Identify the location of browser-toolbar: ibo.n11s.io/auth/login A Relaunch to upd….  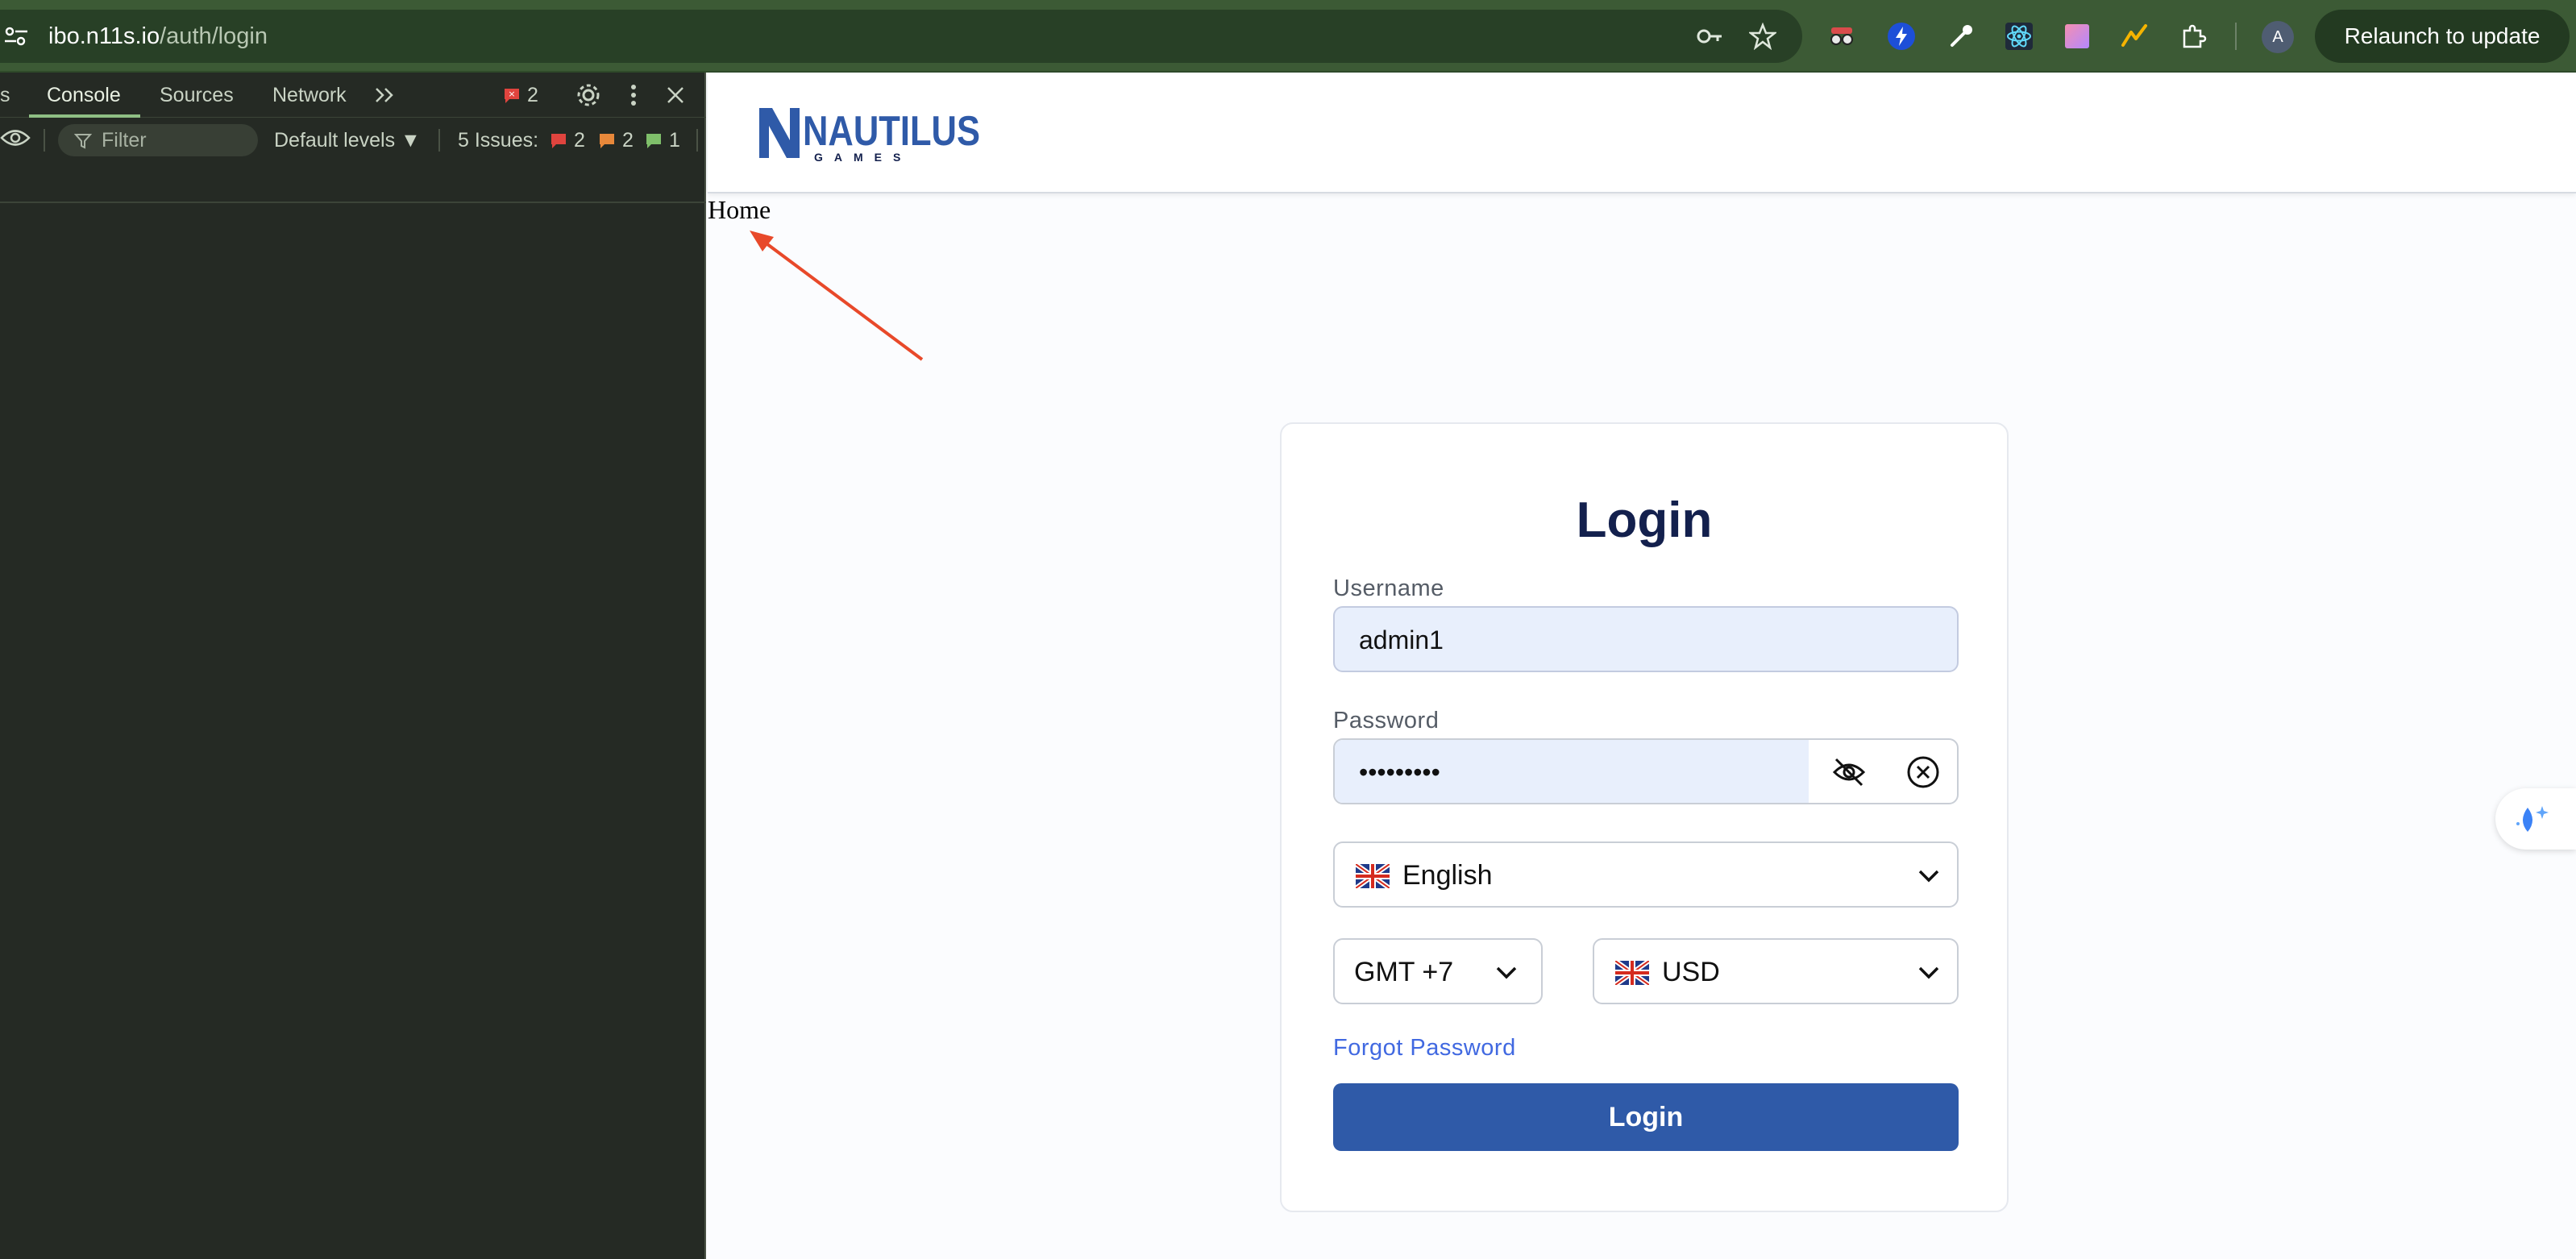
(1288, 36).